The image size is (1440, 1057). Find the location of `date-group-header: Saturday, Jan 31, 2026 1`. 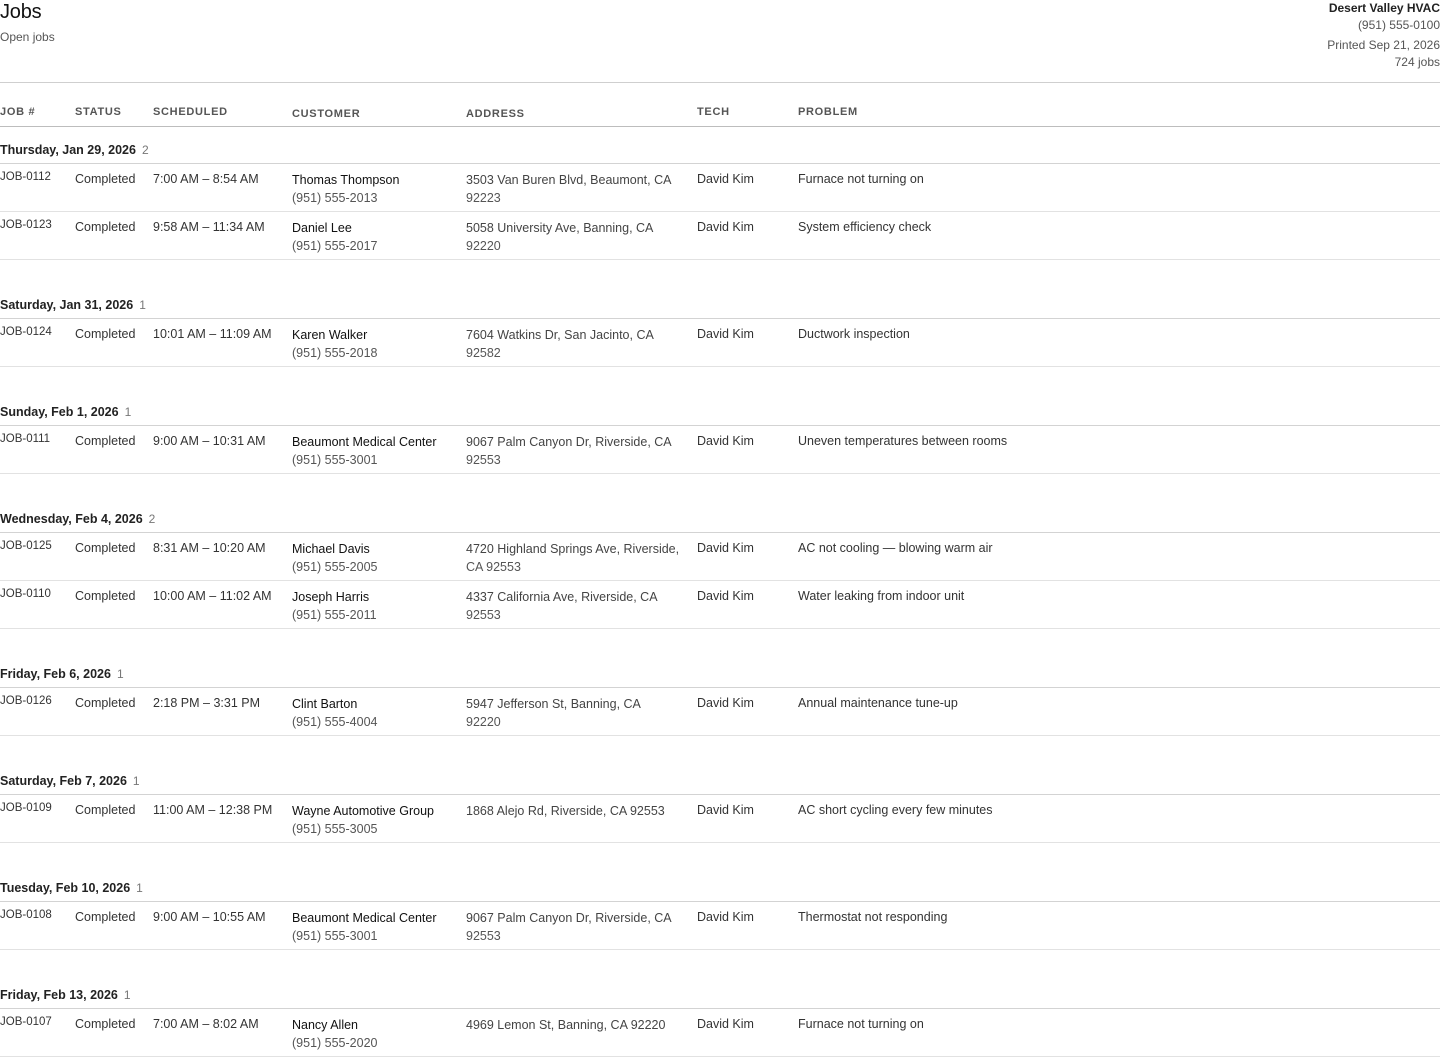

date-group-header: Saturday, Jan 31, 2026 1 is located at coordinates (720, 300).